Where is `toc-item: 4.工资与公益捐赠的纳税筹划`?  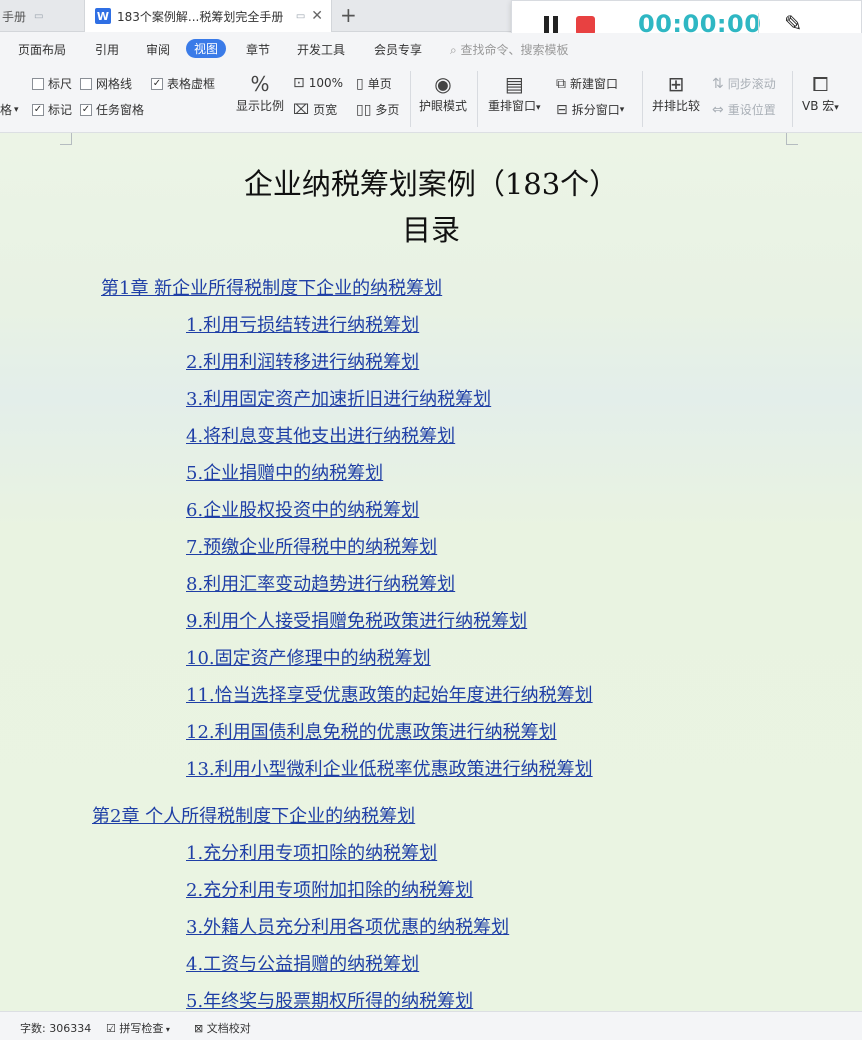 toc-item: 4.工资与公益捐赠的纳税筹划 is located at coordinates (302, 963).